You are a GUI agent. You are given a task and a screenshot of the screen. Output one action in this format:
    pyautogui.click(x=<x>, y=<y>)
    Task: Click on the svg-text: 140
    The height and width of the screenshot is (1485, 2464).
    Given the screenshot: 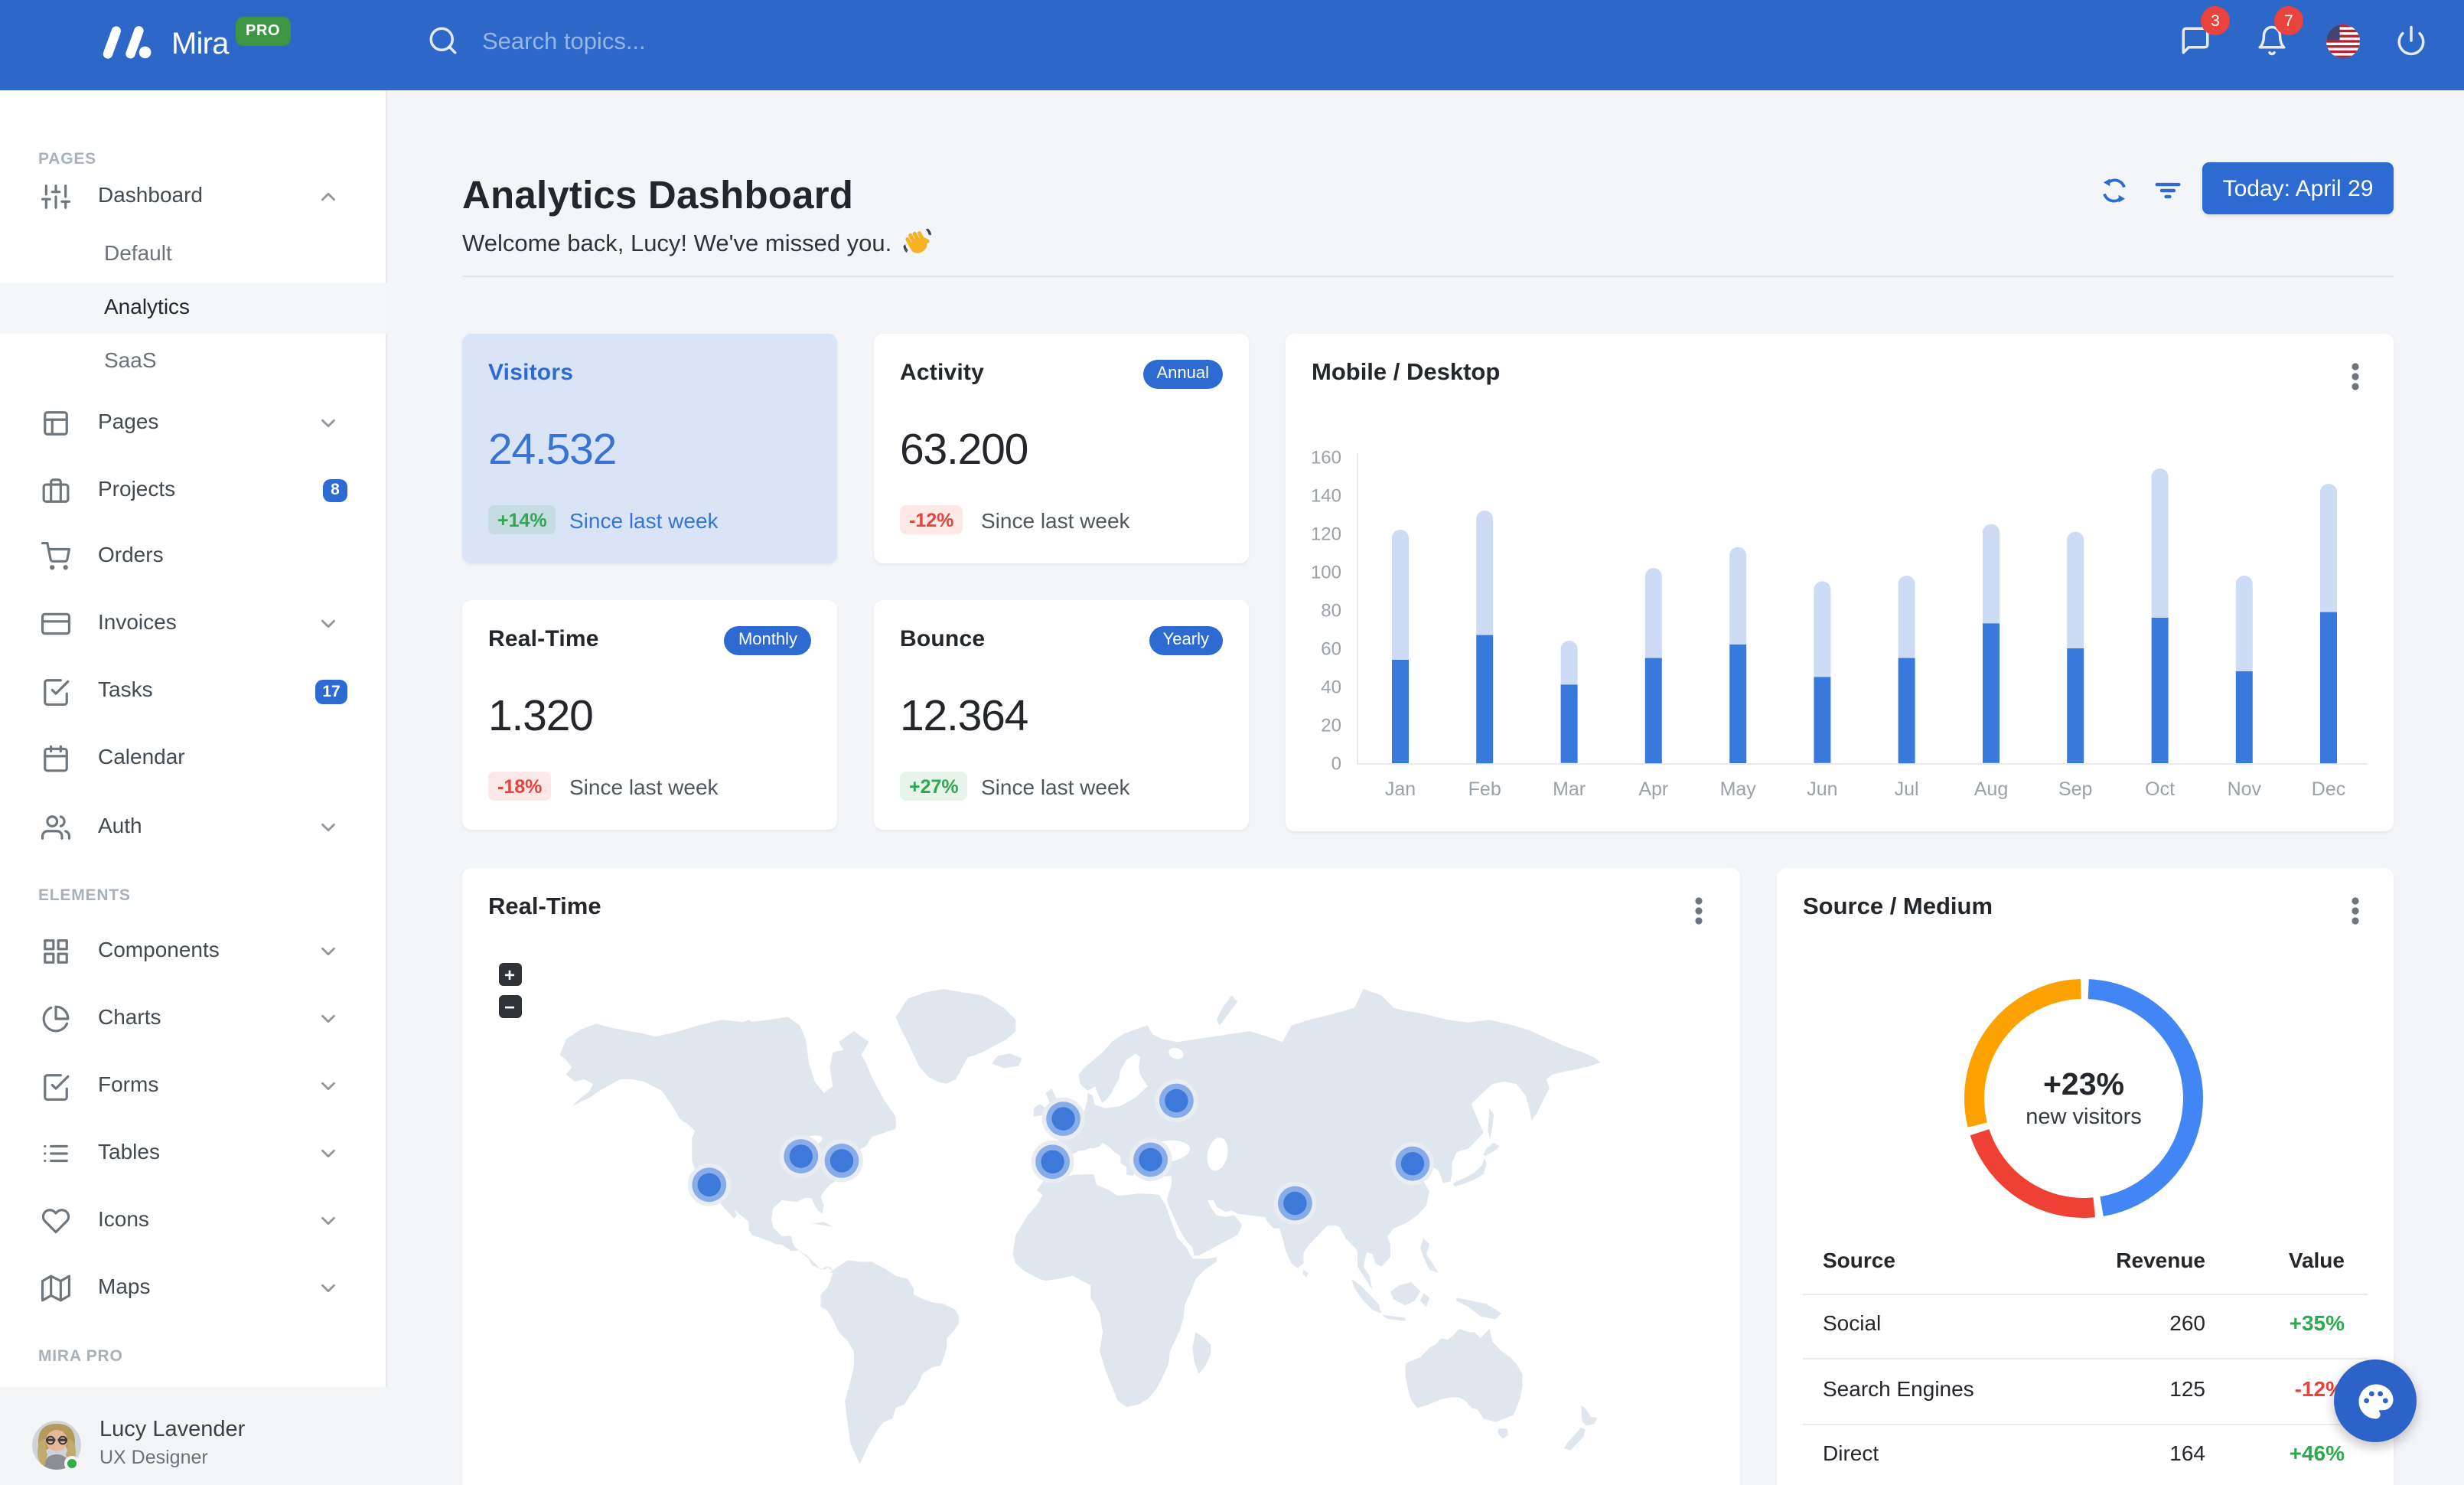 What is the action you would take?
    pyautogui.click(x=1326, y=495)
    